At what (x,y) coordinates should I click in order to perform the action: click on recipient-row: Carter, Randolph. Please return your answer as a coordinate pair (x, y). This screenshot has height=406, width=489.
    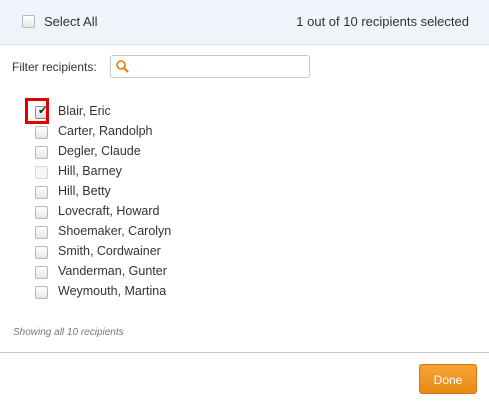
    Looking at the image, I should click on (150, 132).